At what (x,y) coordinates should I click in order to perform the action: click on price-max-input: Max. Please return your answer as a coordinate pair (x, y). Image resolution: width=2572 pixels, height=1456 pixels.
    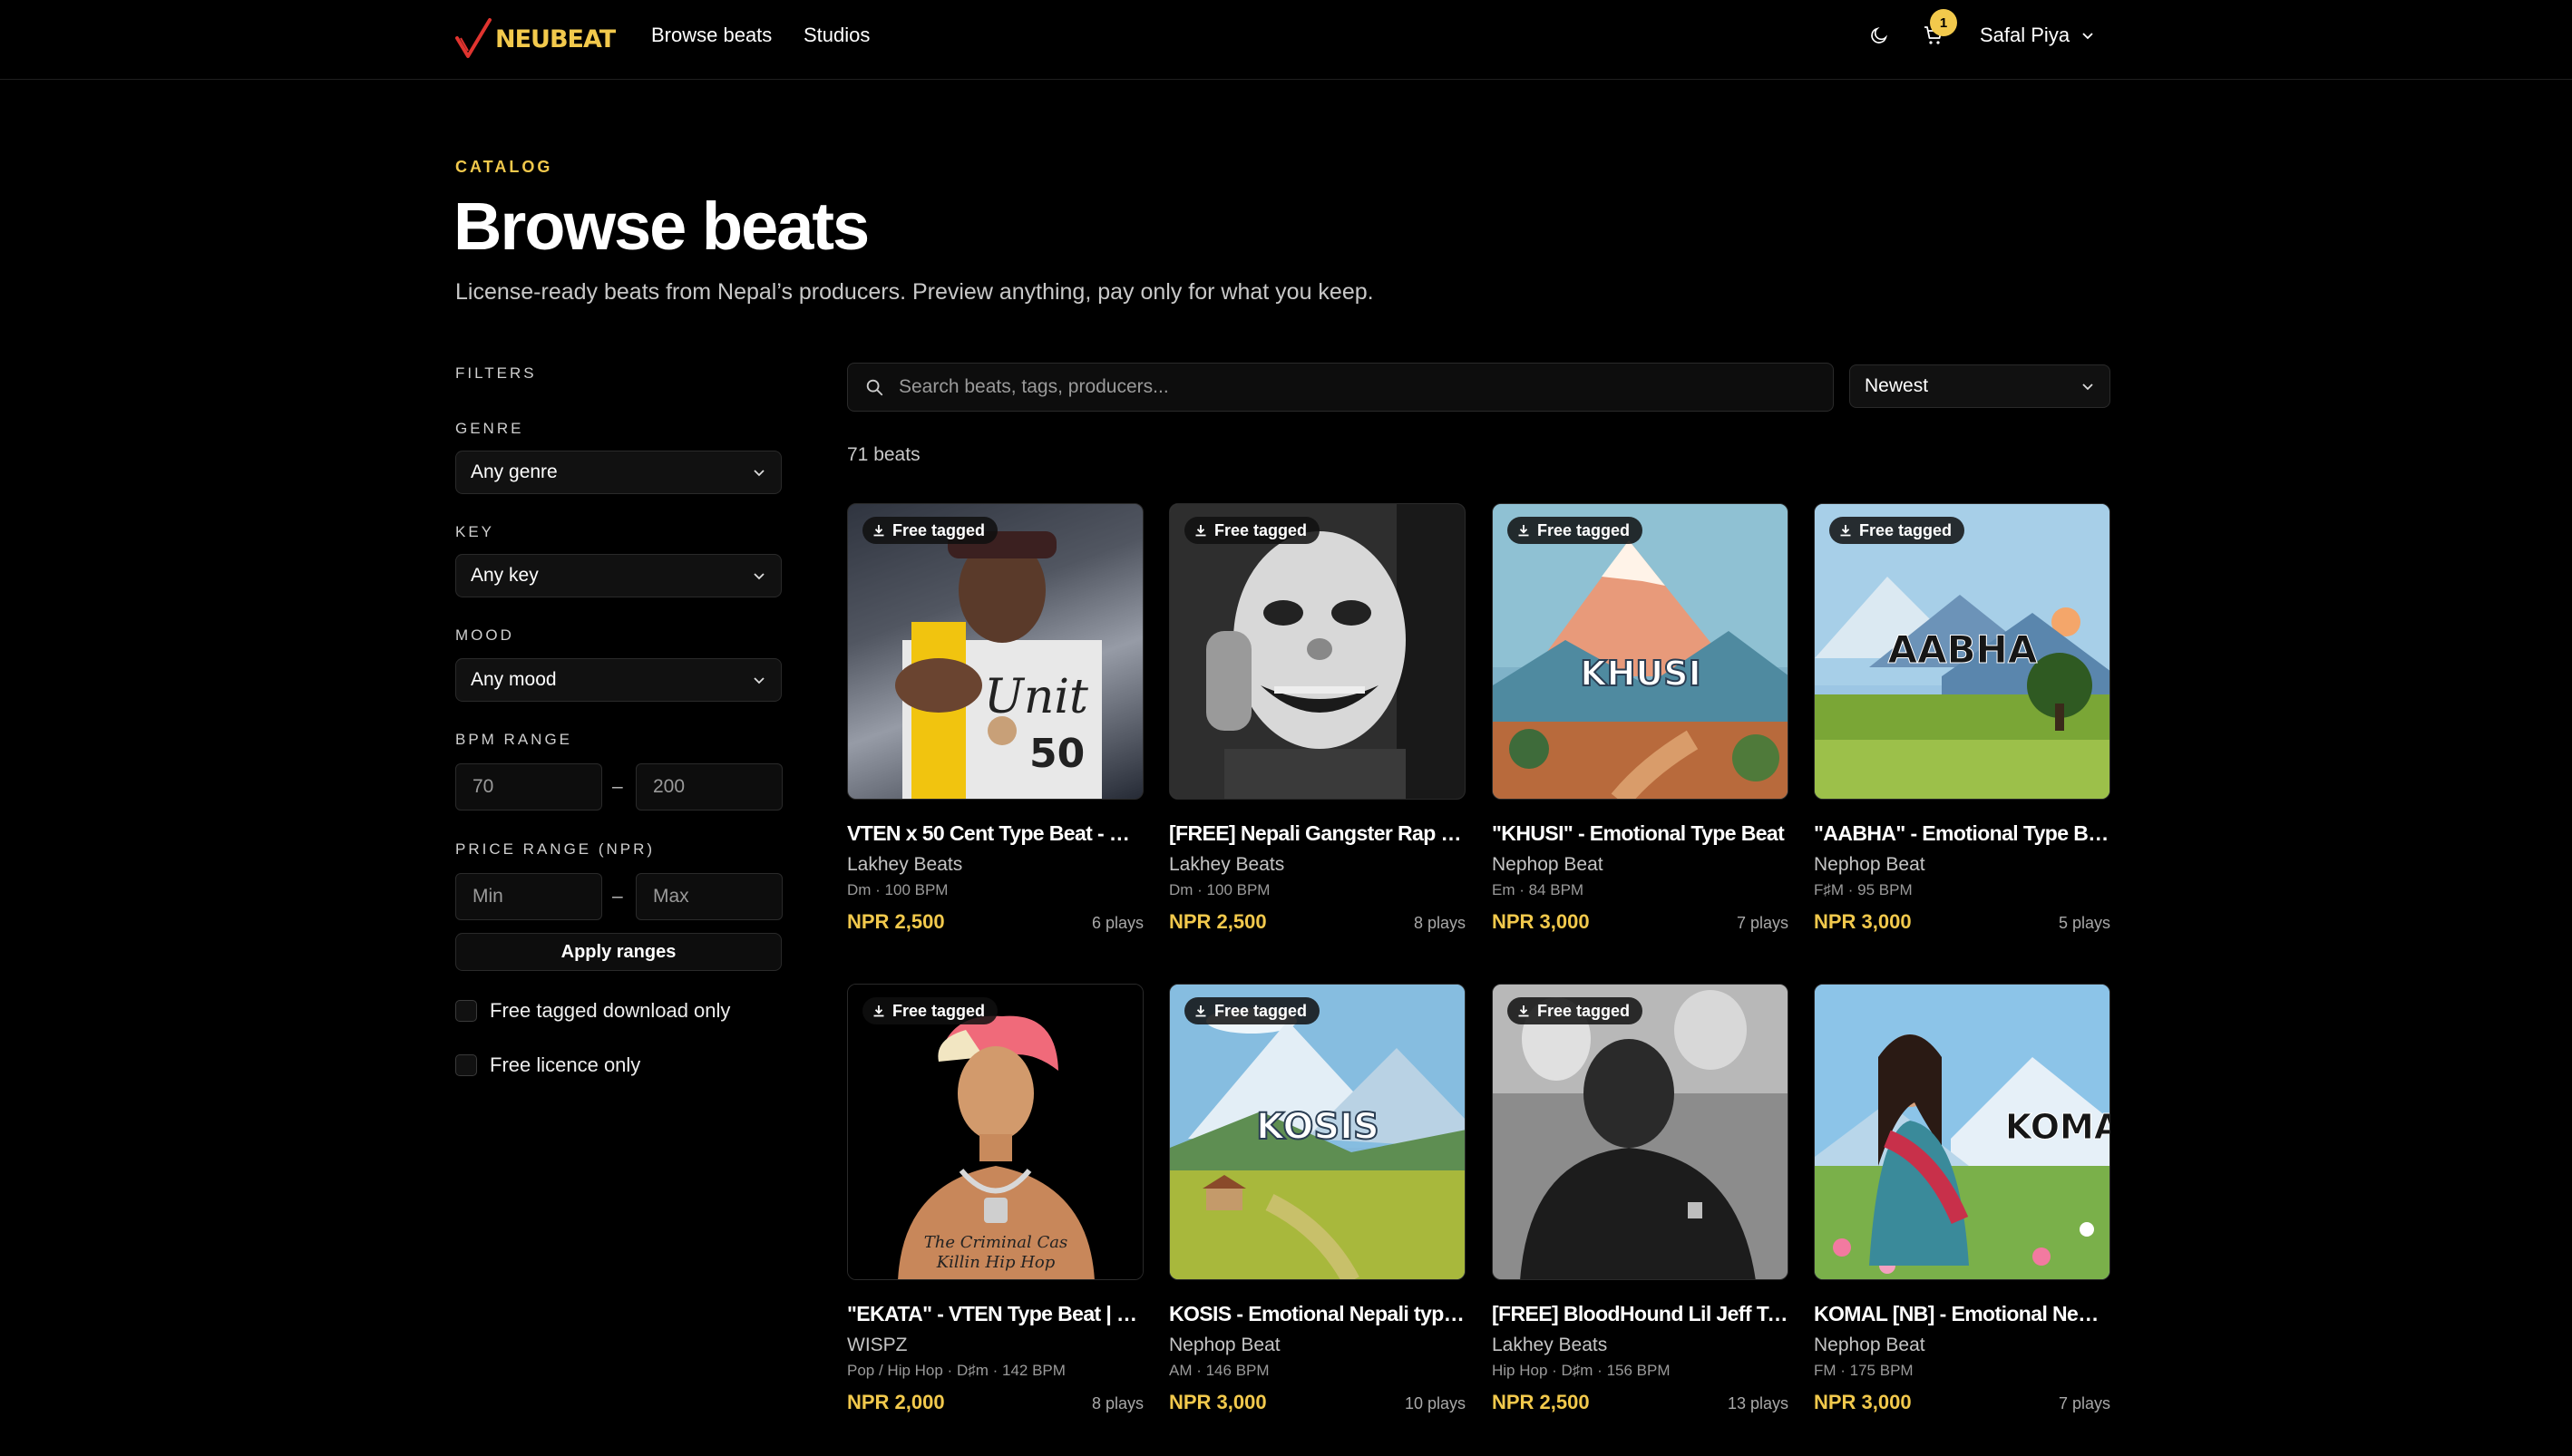
    Looking at the image, I should click on (709, 897).